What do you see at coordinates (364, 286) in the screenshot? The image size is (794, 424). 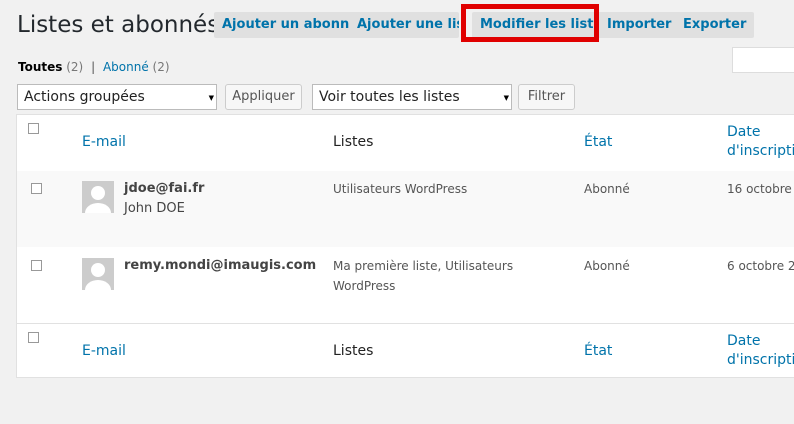 I see `subscriber-lists-continued: WordPress` at bounding box center [364, 286].